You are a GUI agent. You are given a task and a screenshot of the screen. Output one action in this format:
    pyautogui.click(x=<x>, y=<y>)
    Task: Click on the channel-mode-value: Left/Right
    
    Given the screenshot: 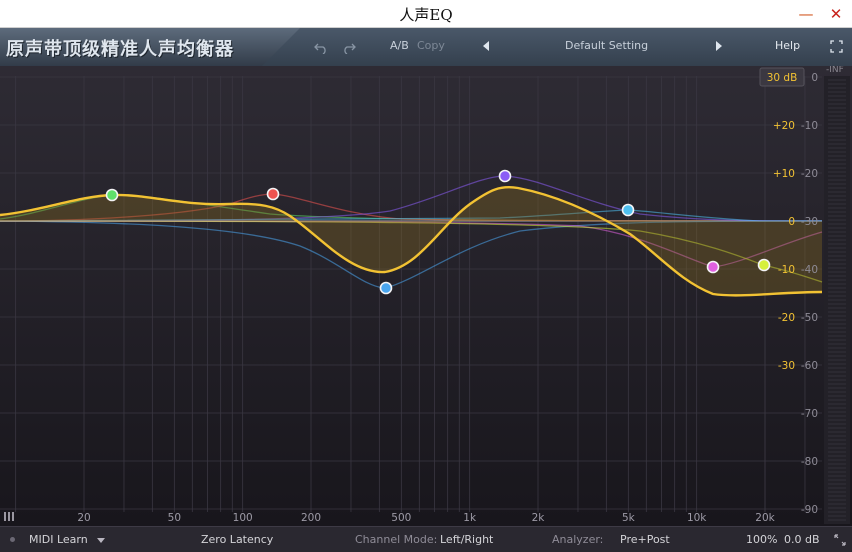 What is the action you would take?
    pyautogui.click(x=466, y=539)
    